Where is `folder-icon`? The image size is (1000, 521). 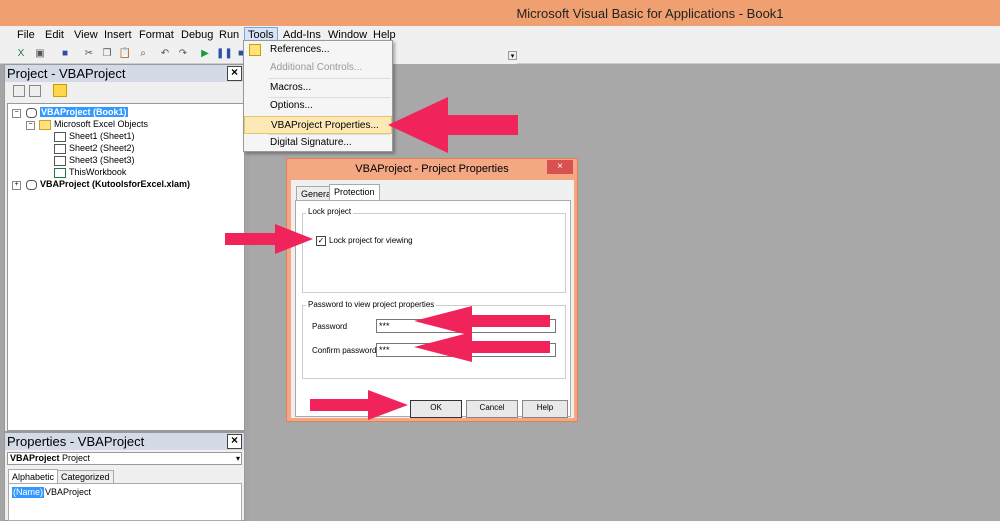 folder-icon is located at coordinates (45, 124).